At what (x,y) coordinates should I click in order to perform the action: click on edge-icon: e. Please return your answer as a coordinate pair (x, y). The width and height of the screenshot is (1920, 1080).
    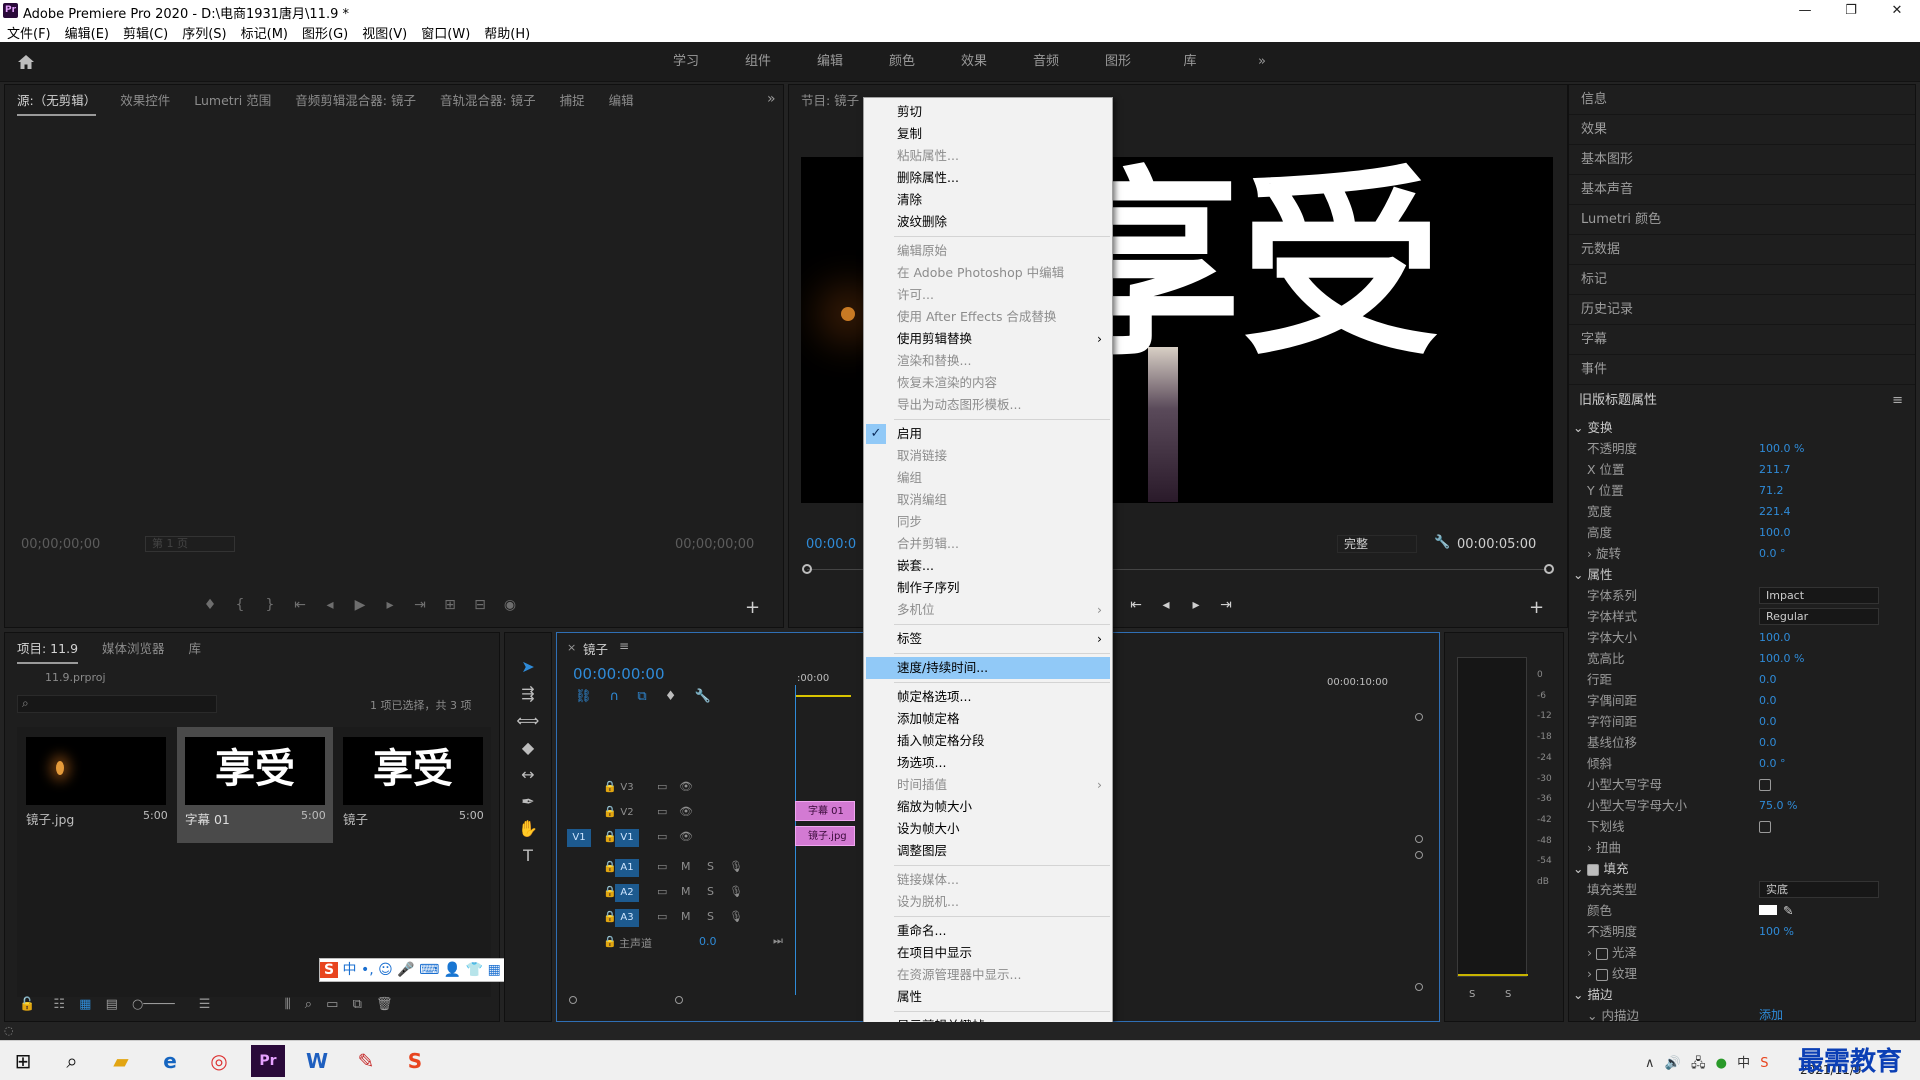
    Looking at the image, I should click on (170, 1061).